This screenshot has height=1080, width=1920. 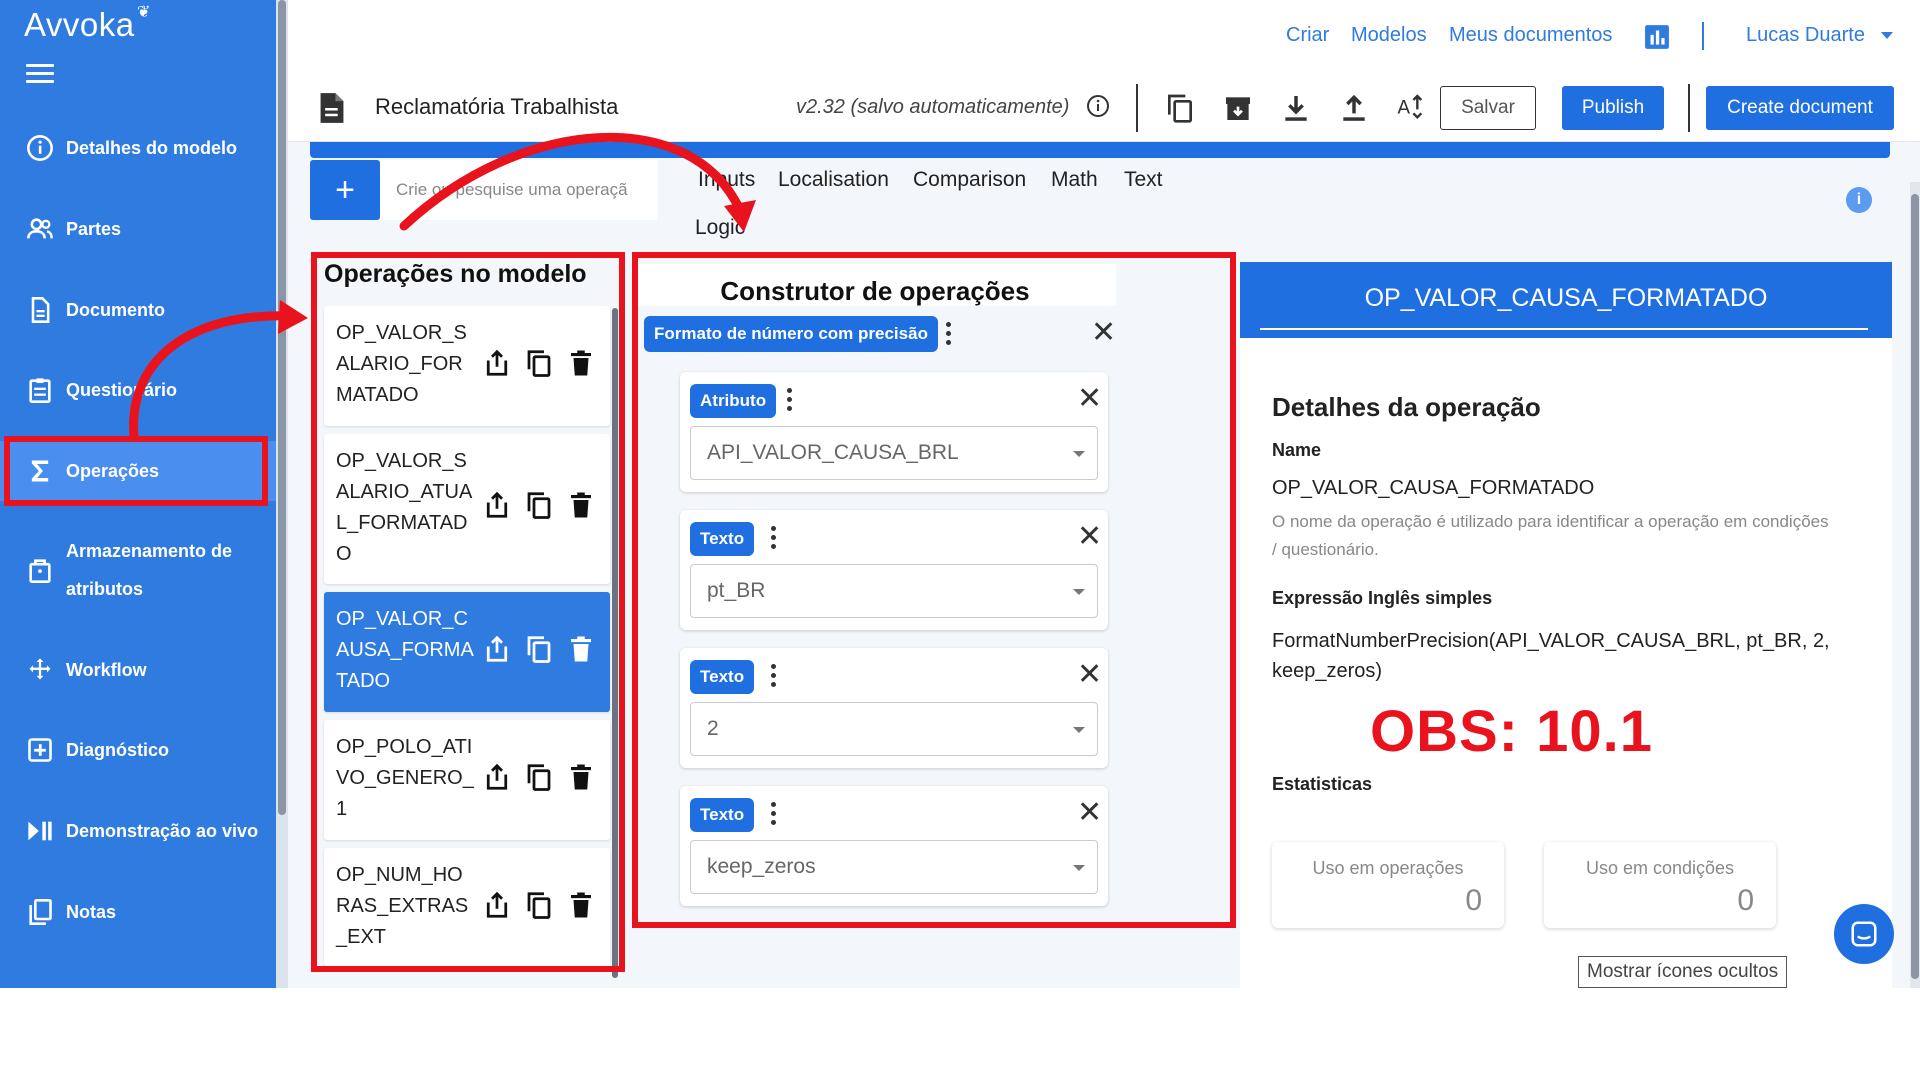 What do you see at coordinates (106, 670) in the screenshot?
I see `sidebar-item-label: Workflow` at bounding box center [106, 670].